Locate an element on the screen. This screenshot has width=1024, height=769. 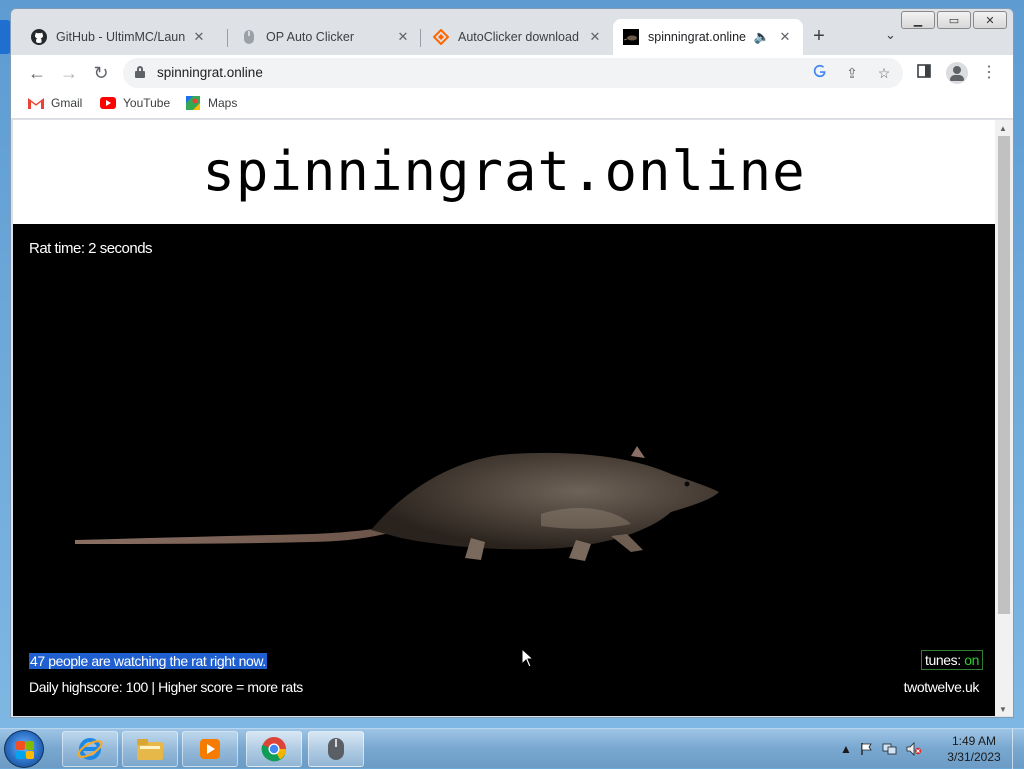
mouse-cursor-icon is located at coordinates (528, 658).